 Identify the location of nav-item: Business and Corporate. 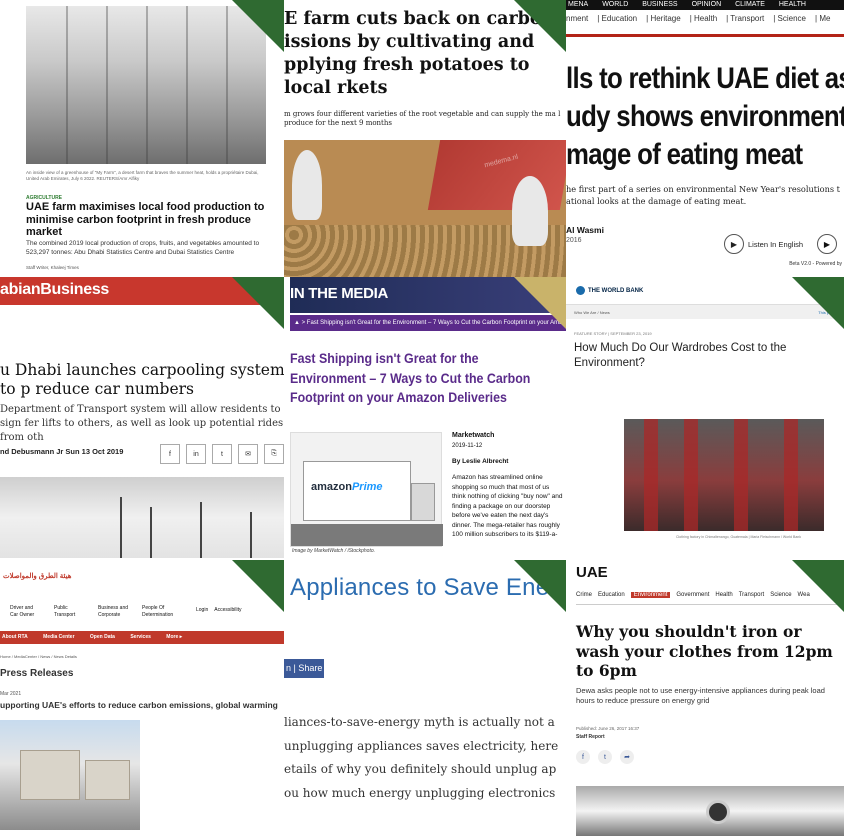
(114, 612).